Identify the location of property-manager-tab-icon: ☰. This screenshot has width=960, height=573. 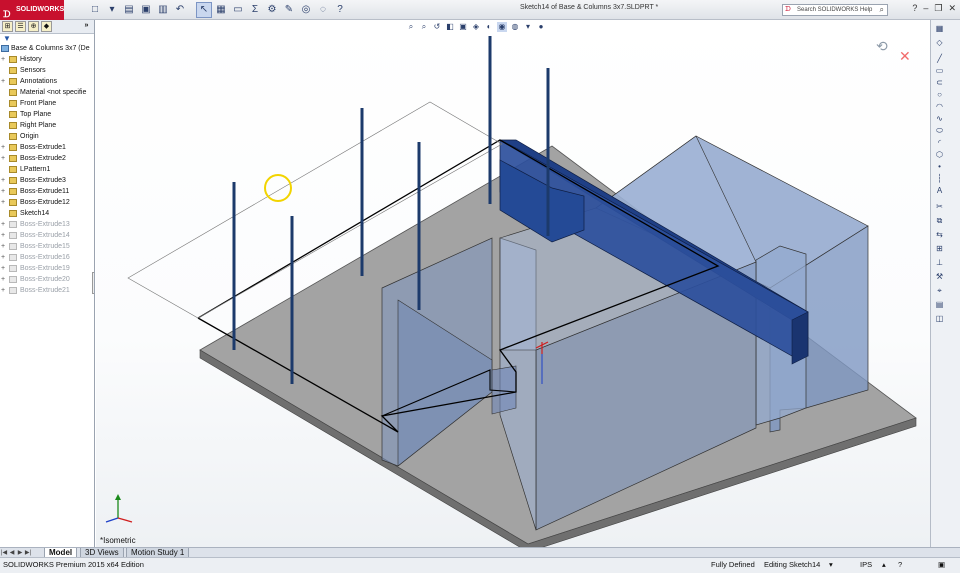
(20, 26).